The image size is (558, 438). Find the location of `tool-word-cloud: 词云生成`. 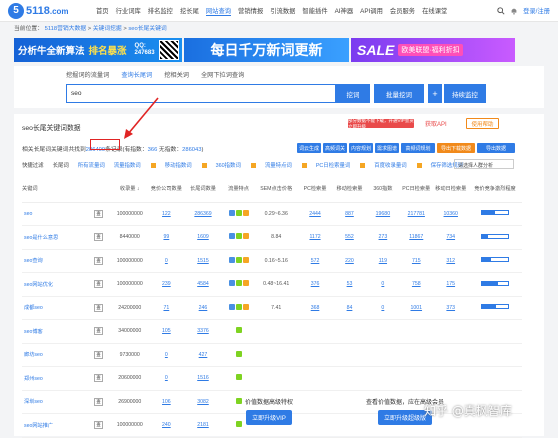

tool-word-cloud: 词云生成 is located at coordinates (309, 148).